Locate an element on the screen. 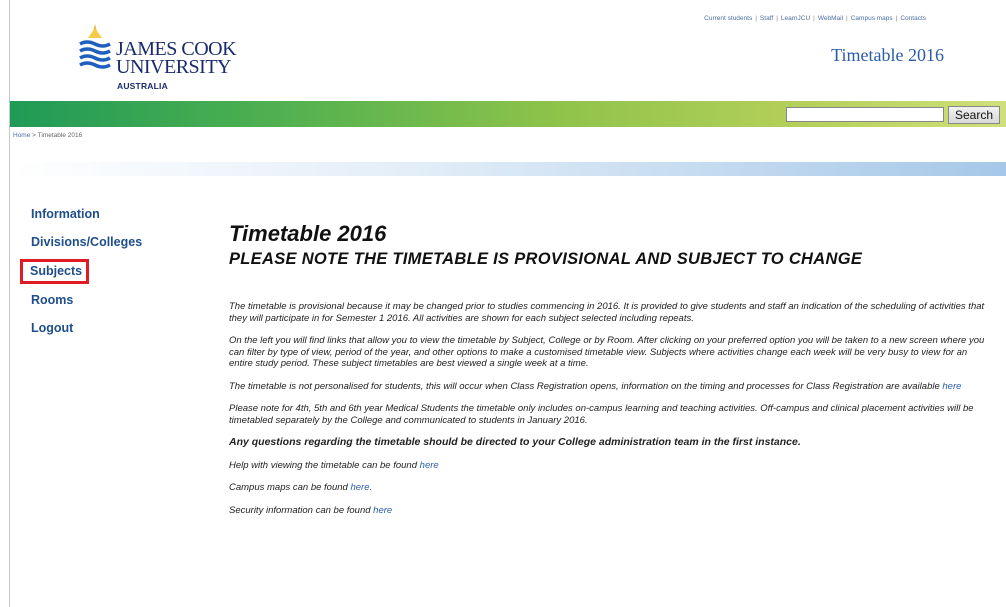  help-link: here is located at coordinates (429, 465).